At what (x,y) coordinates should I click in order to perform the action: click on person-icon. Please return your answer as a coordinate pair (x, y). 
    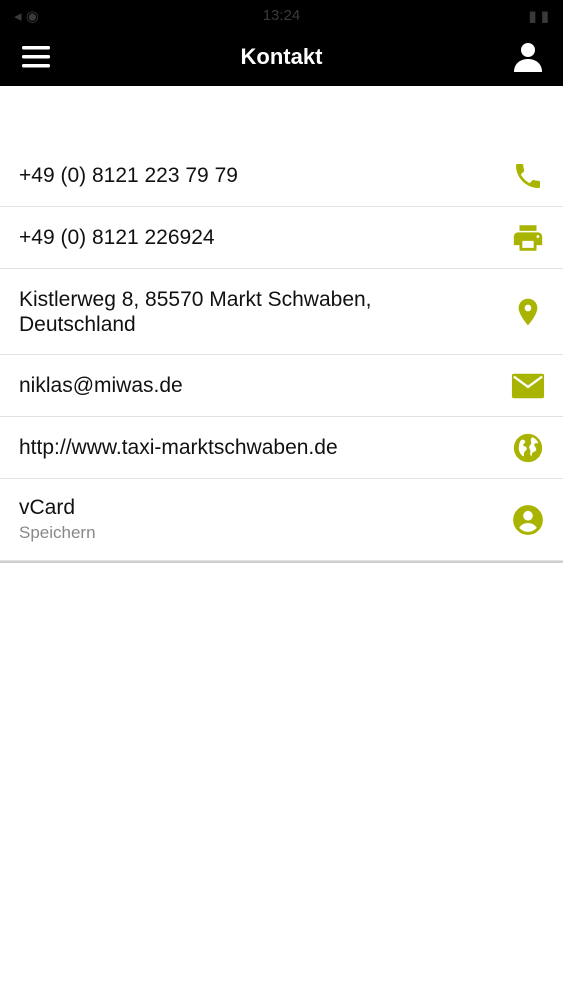
    Looking at the image, I should click on (528, 57).